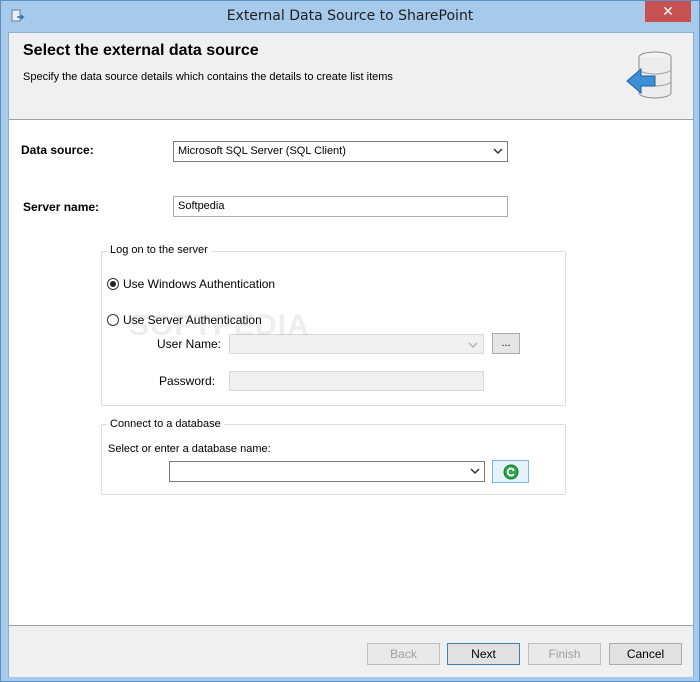  What do you see at coordinates (327, 471) in the screenshot?
I see `database-name-combobox` at bounding box center [327, 471].